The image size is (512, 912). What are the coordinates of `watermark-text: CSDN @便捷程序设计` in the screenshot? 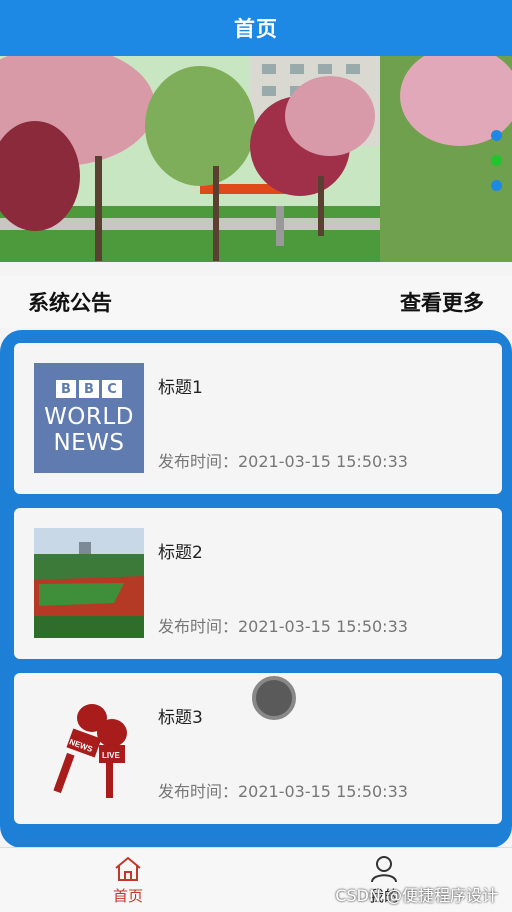 It's located at (416, 895).